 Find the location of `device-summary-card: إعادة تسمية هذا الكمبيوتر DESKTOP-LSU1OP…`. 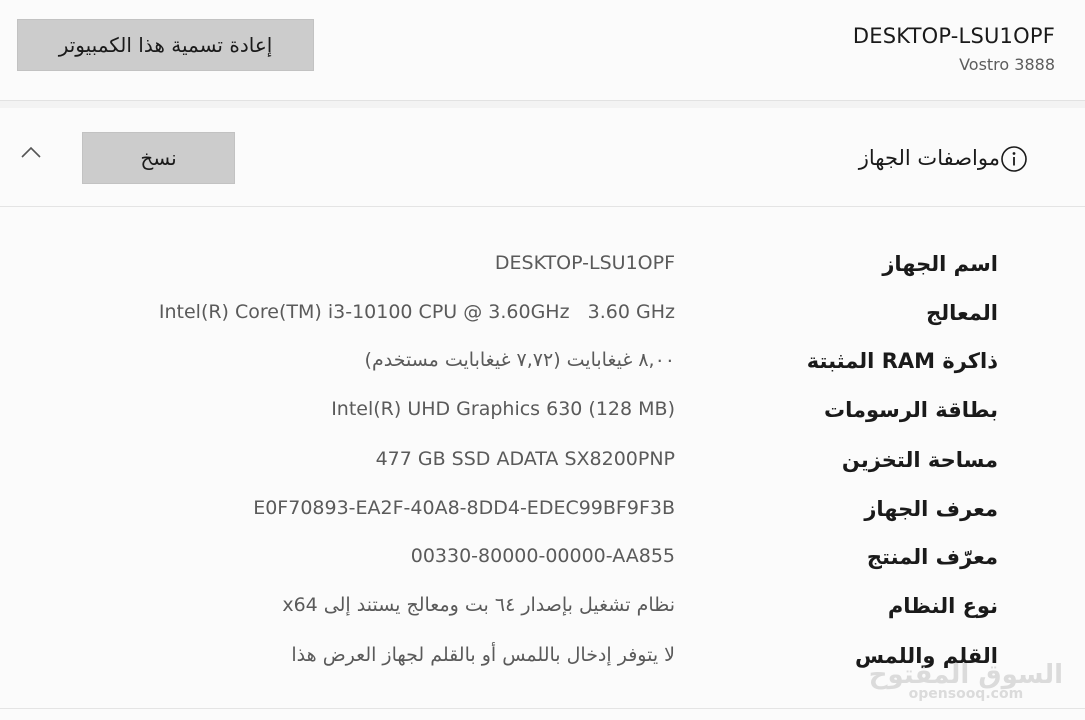

device-summary-card: إعادة تسمية هذا الكمبيوتر DESKTOP-LSU1OP… is located at coordinates (542, 50).